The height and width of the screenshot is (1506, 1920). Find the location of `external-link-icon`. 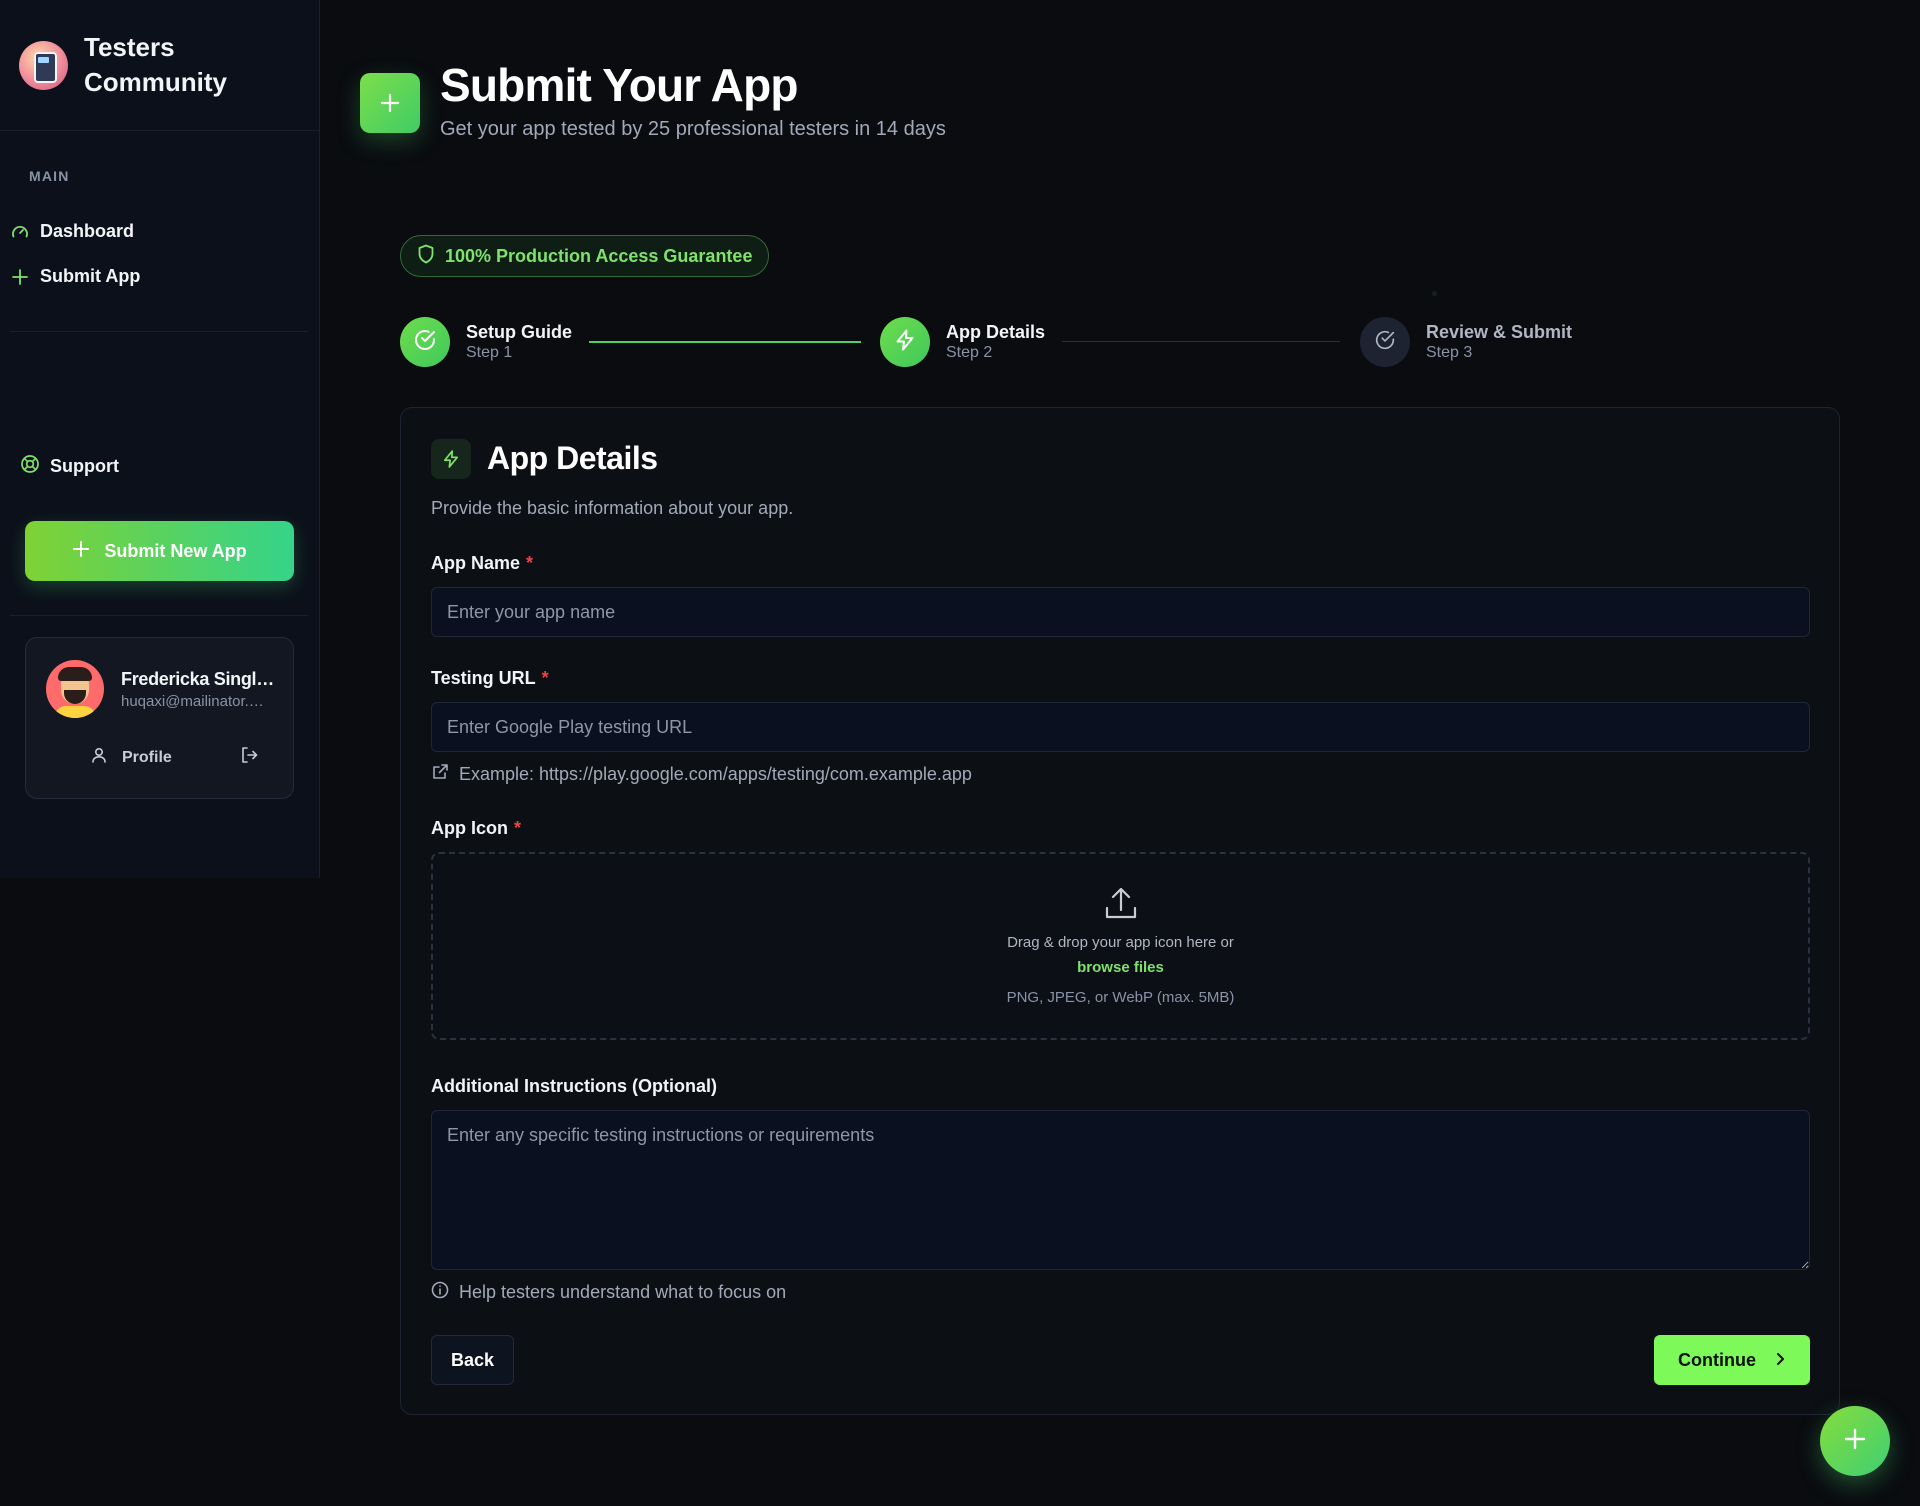

external-link-icon is located at coordinates (440, 774).